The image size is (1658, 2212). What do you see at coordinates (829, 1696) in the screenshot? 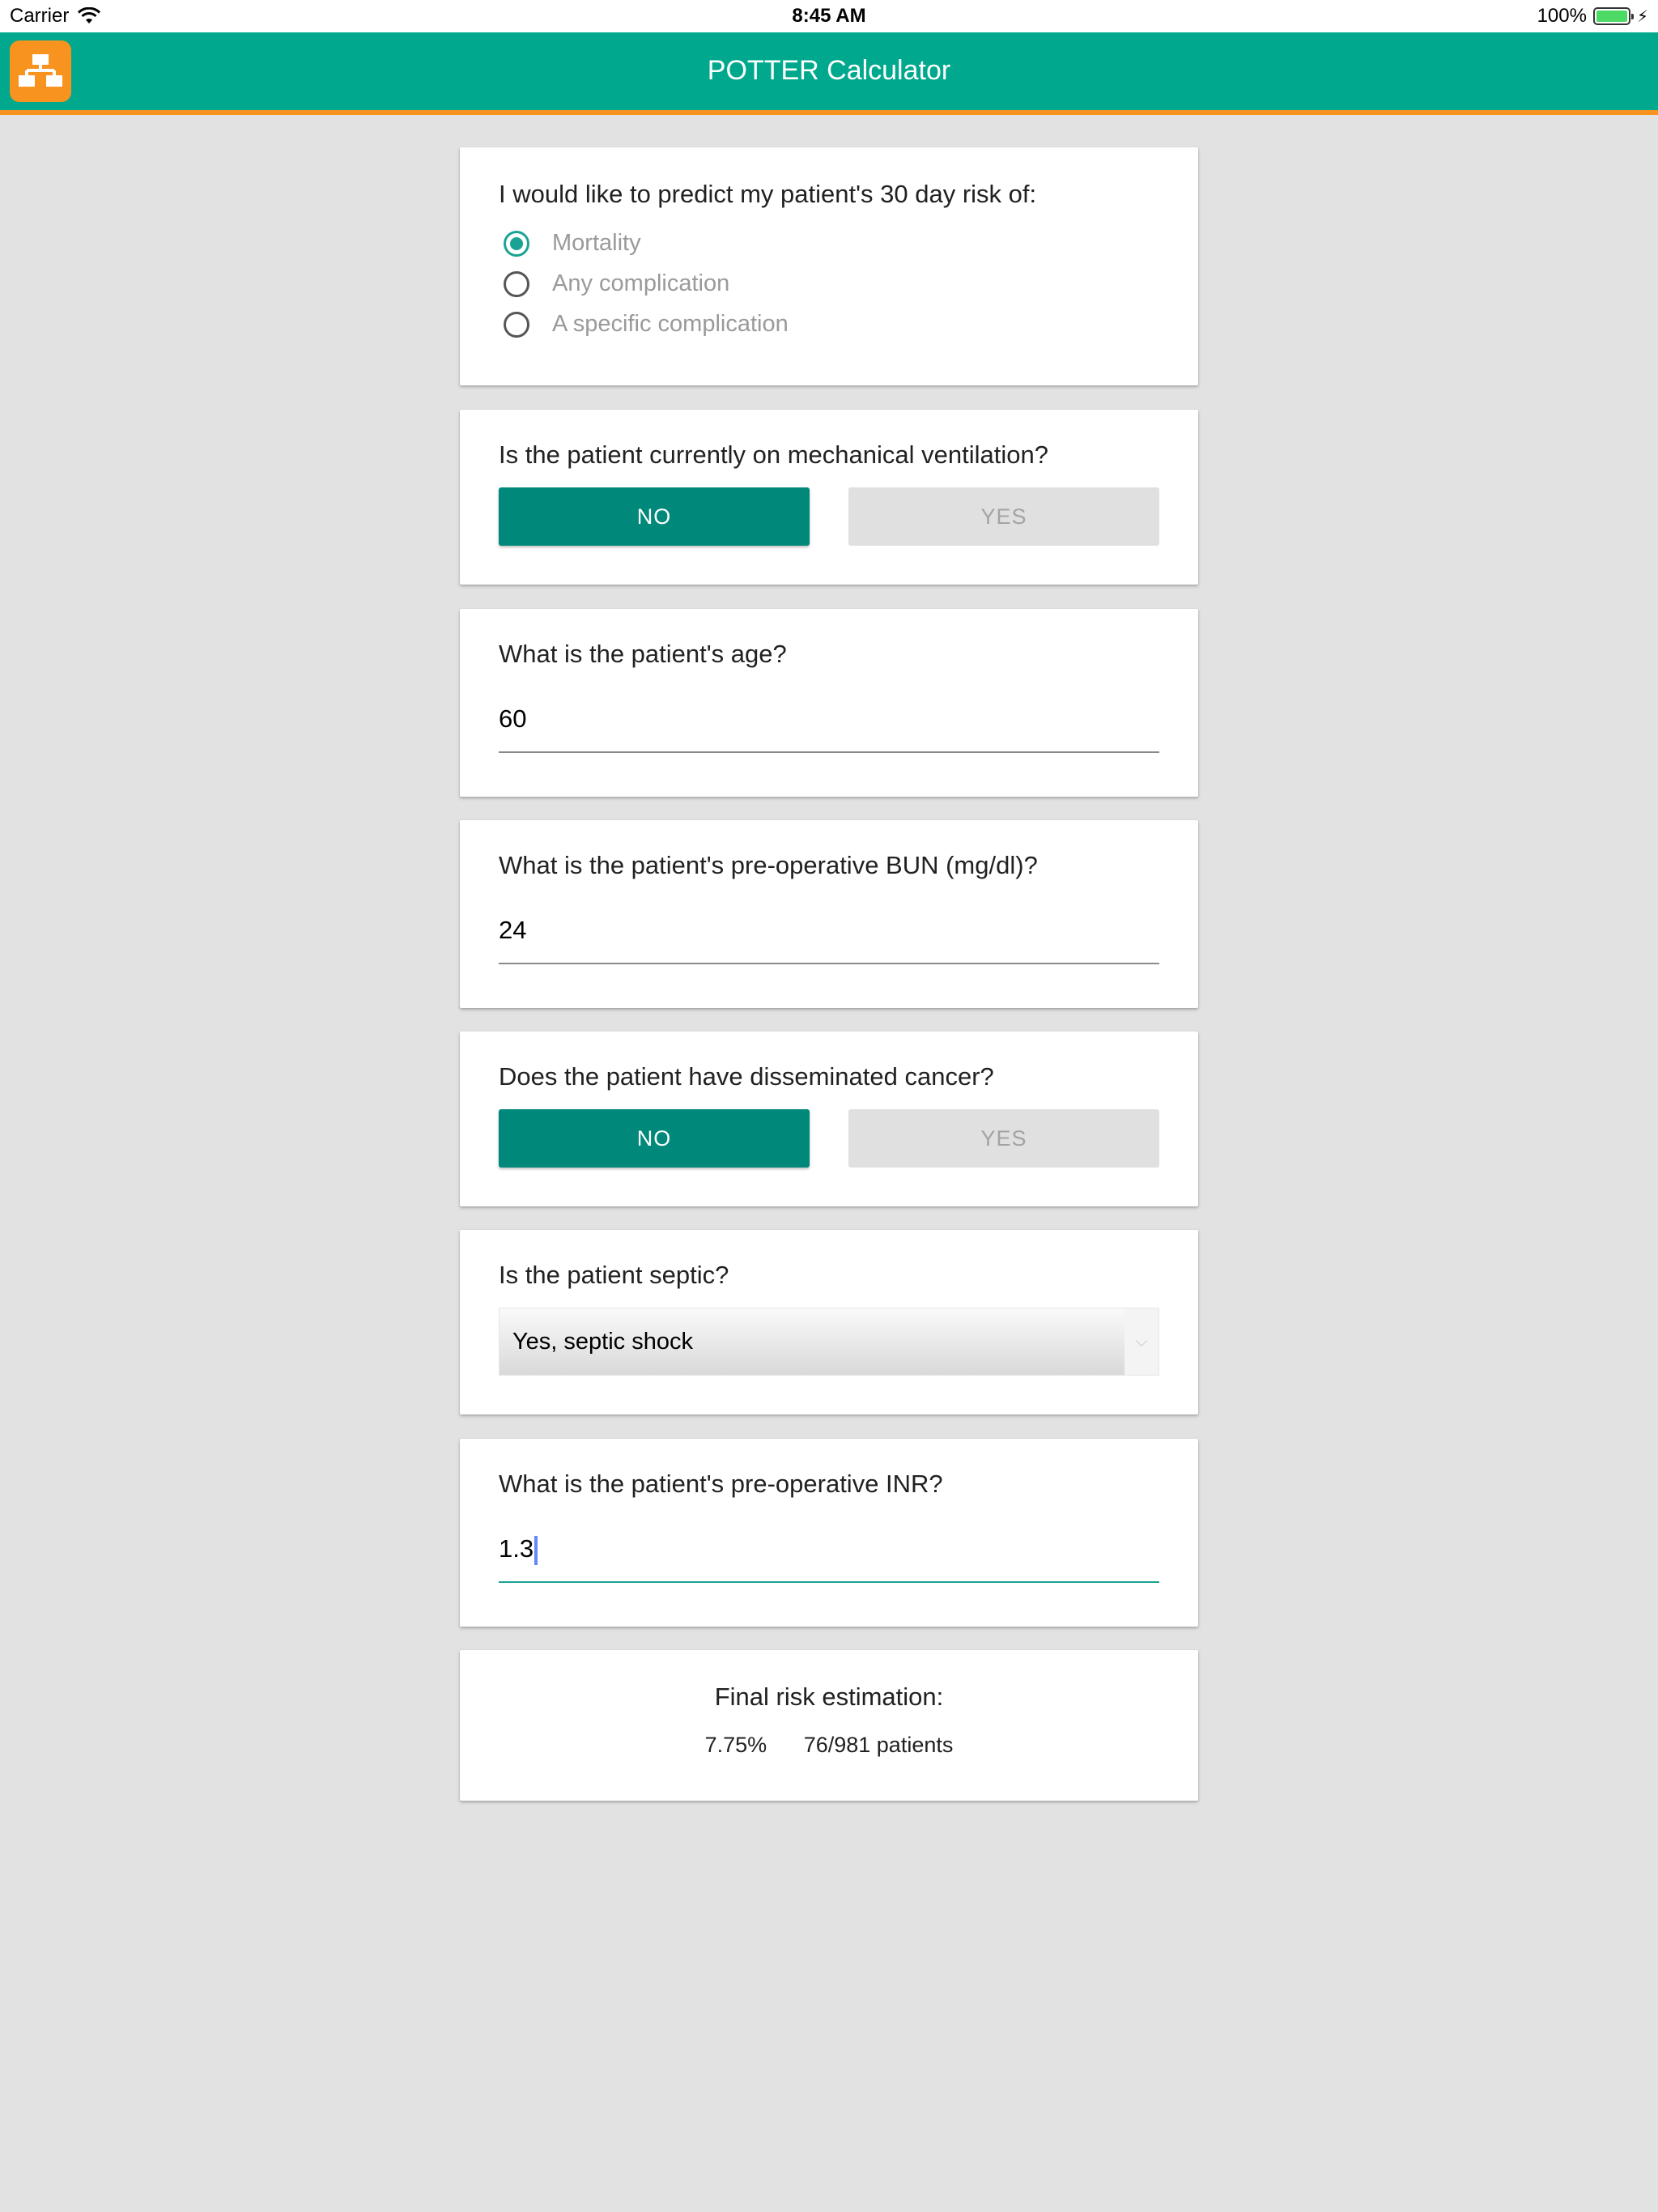
I see `result-title: Final risk estimation:` at bounding box center [829, 1696].